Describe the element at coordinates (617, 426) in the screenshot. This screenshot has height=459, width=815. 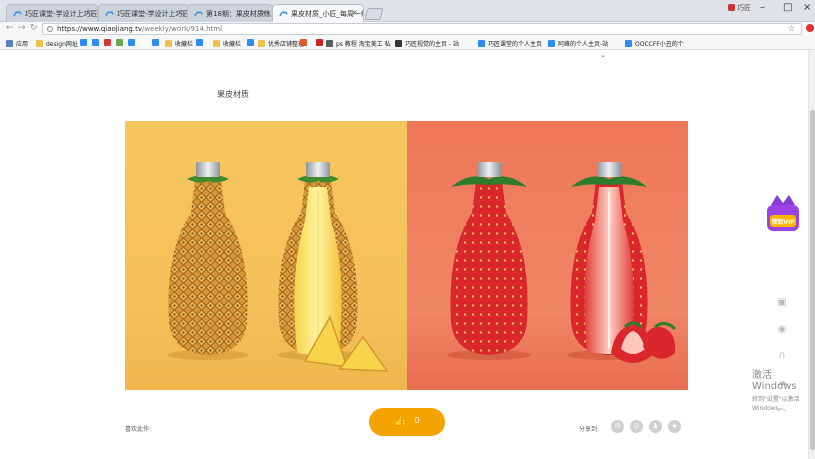
I see `wechat-icon: ✉` at that location.